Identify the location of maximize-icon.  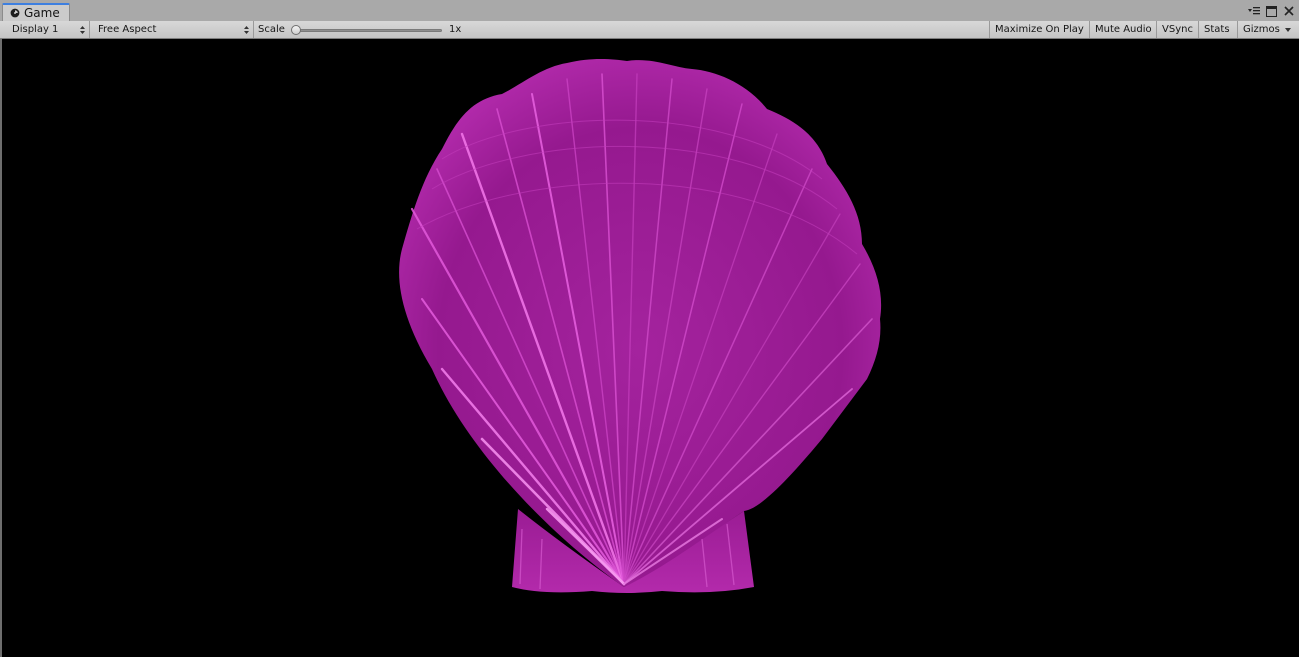
(1271, 11).